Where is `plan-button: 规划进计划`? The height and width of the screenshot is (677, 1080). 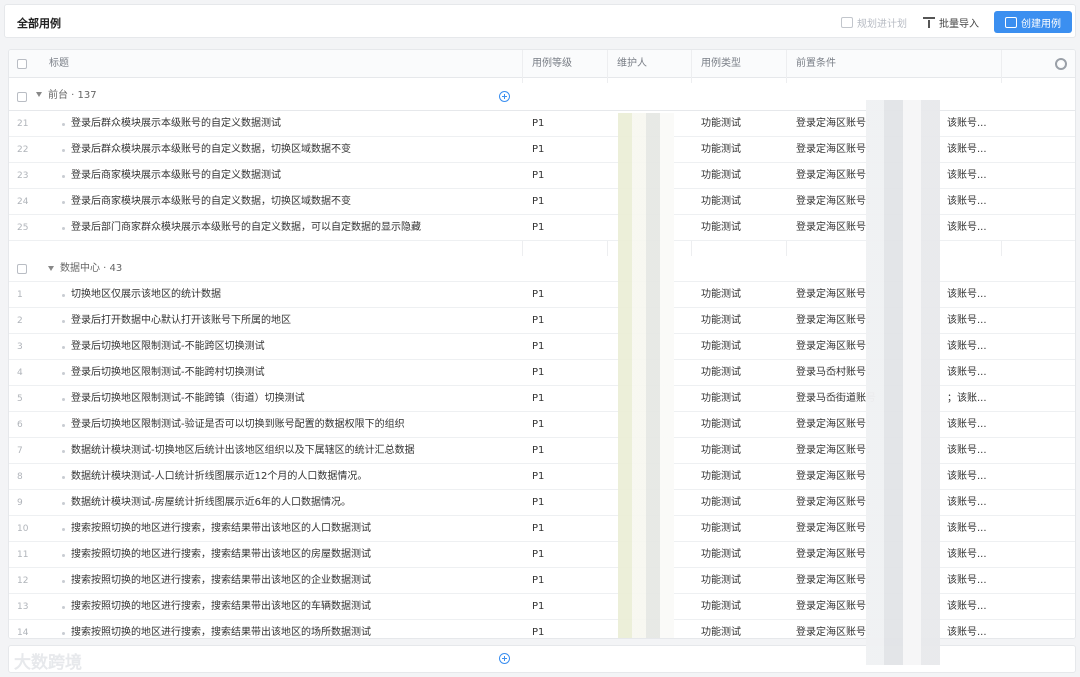 plan-button: 规划进计划 is located at coordinates (874, 22).